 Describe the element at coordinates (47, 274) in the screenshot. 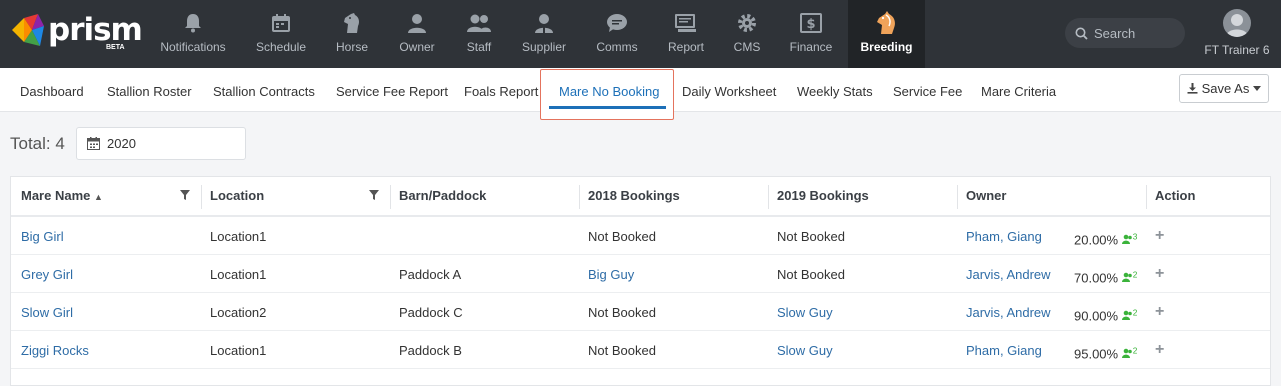

I see `mare-name-link: Grey Girl` at that location.